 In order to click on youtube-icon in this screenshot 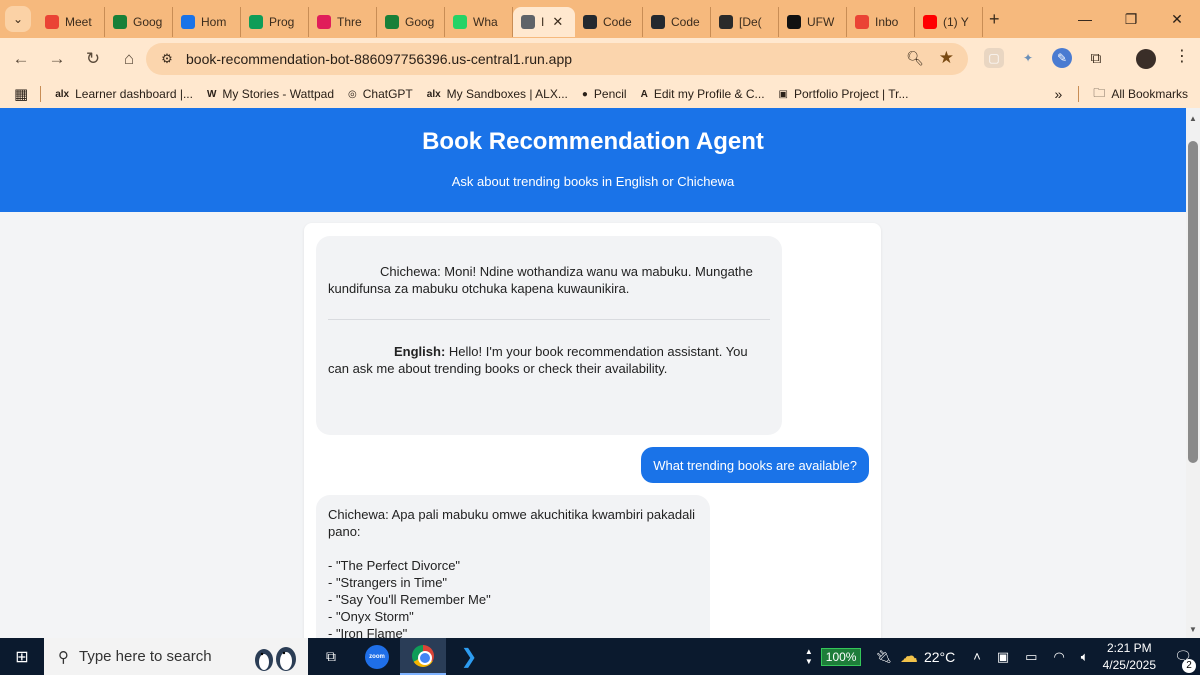, I will do `click(930, 22)`.